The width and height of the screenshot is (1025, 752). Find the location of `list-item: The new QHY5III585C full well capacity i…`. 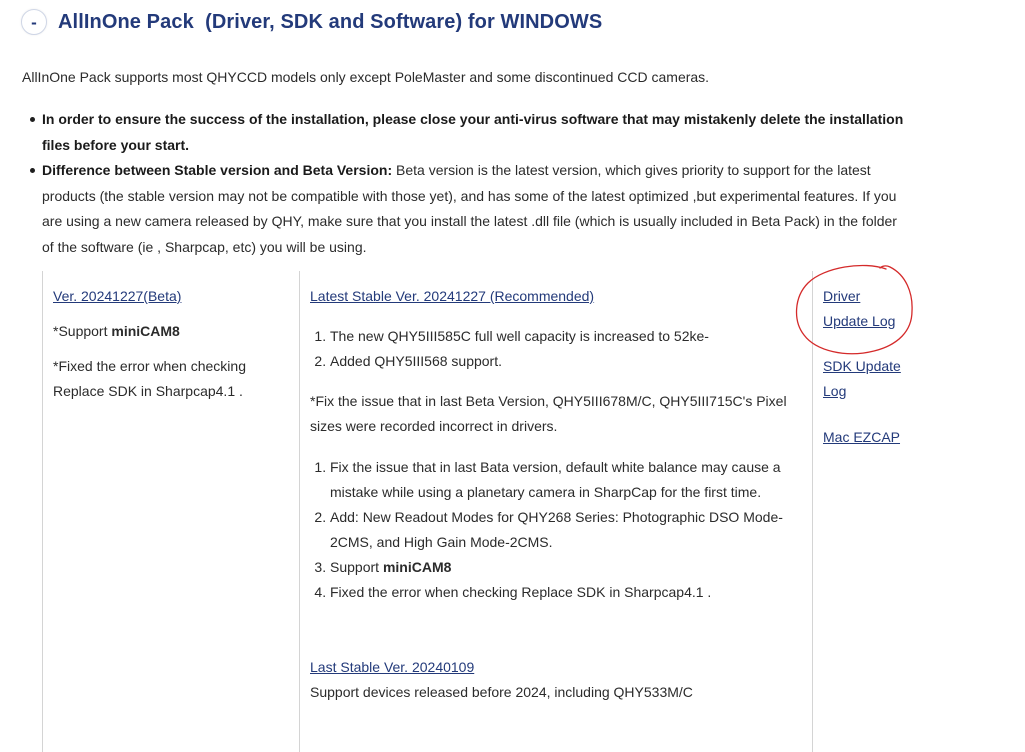

list-item: The new QHY5III585C full well capacity i… is located at coordinates (565, 336).